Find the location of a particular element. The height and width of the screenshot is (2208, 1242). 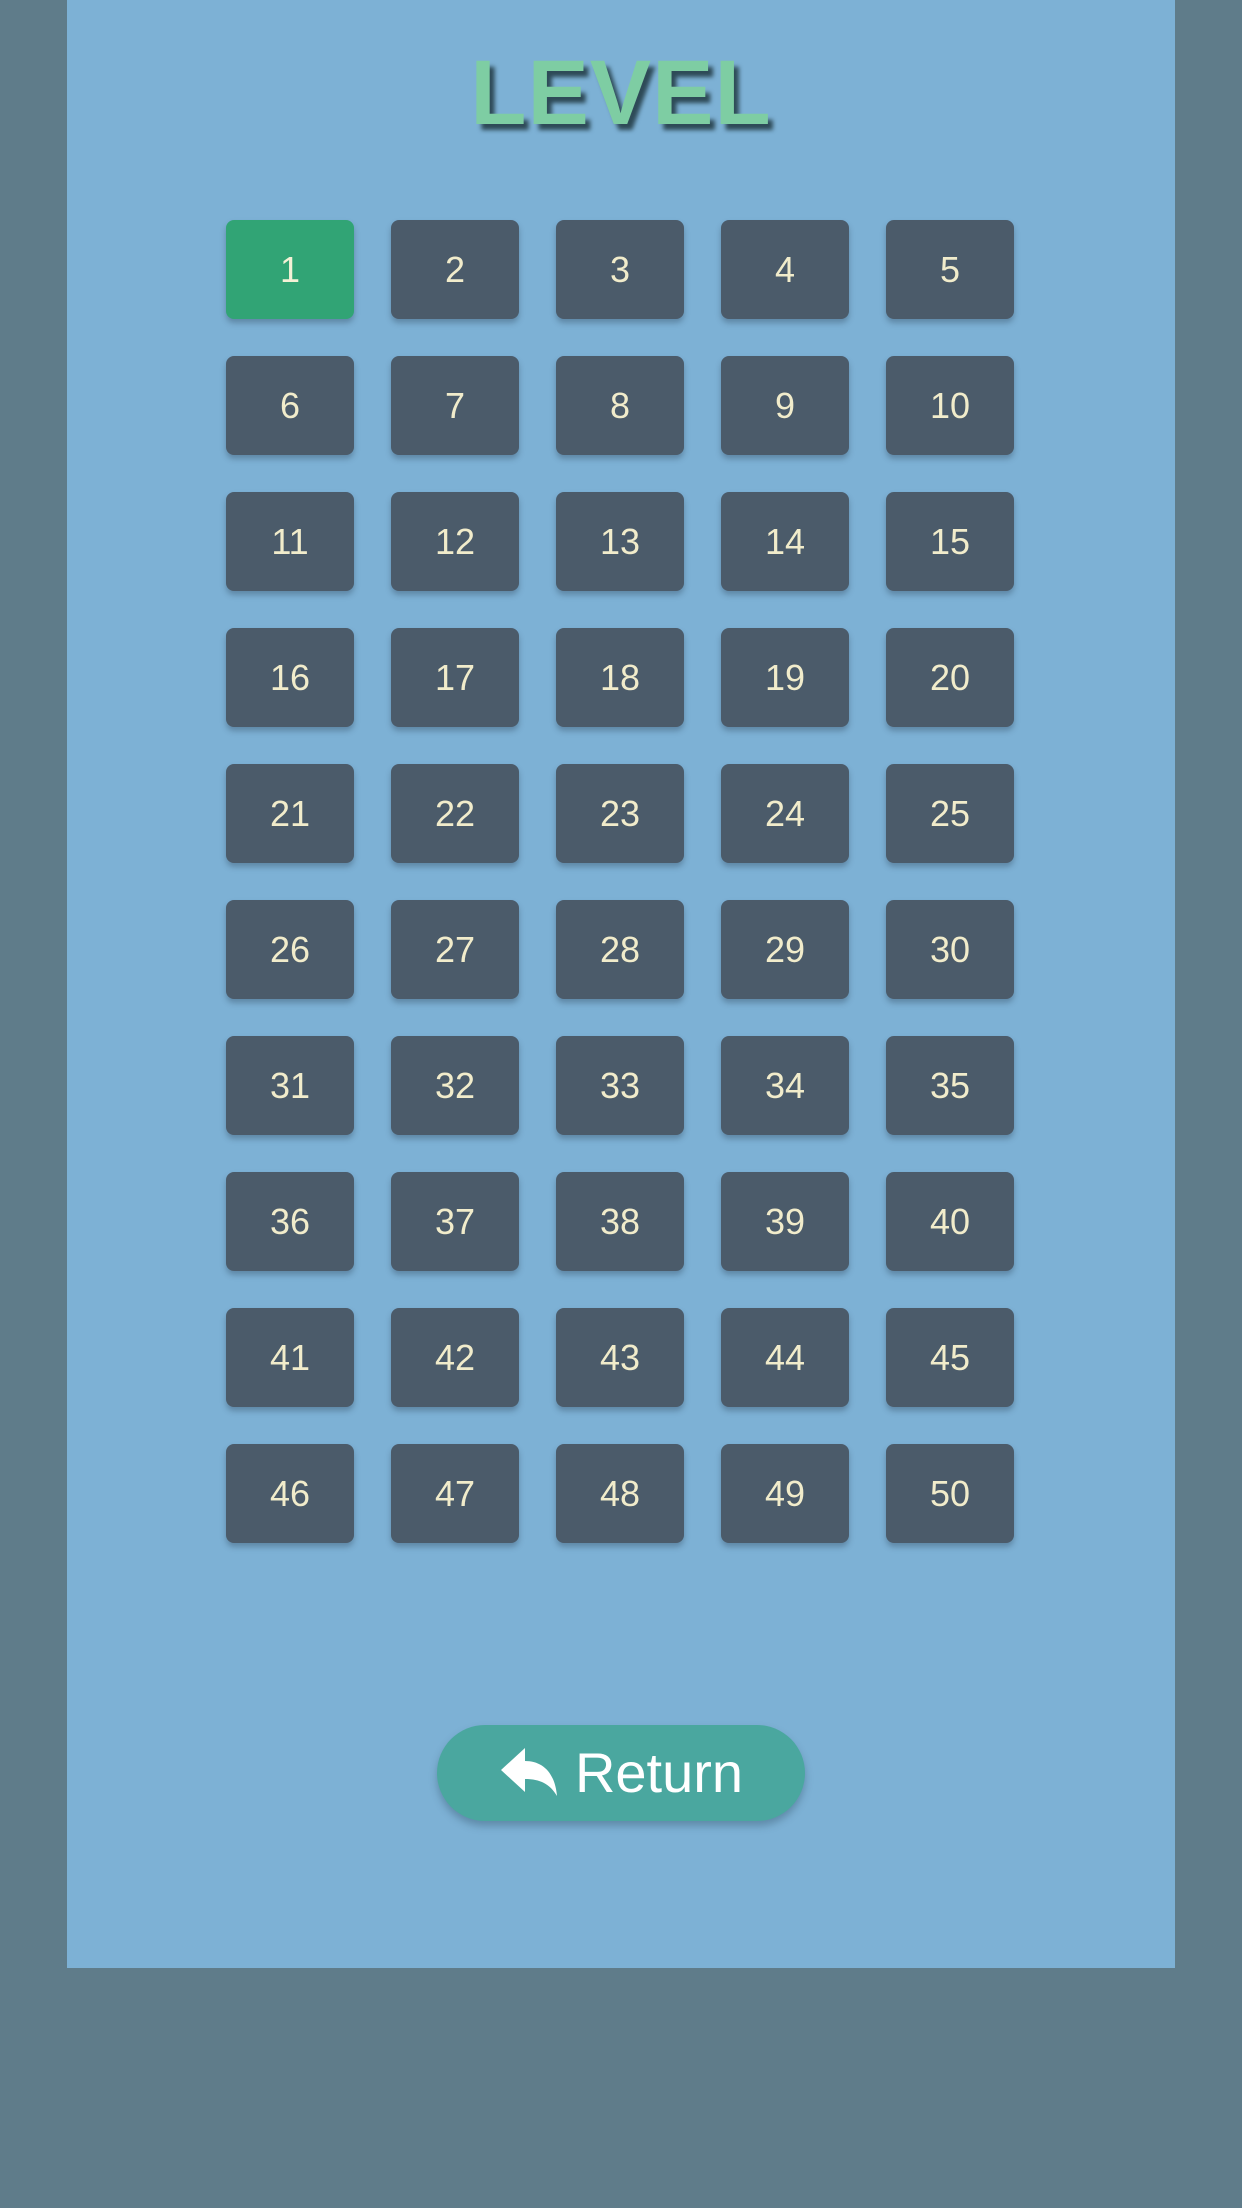

level-button-20: 20 is located at coordinates (950, 677).